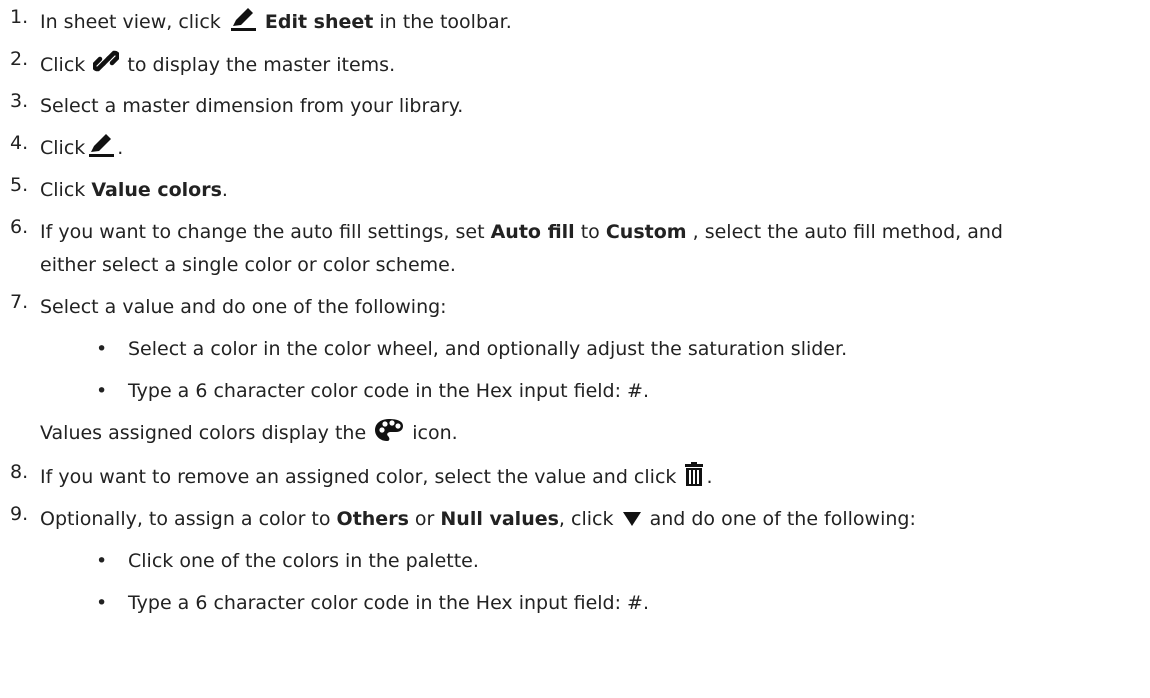 This screenshot has height=698, width=1150. What do you see at coordinates (130, 22) in the screenshot?
I see `step-text: In sheet view, click` at bounding box center [130, 22].